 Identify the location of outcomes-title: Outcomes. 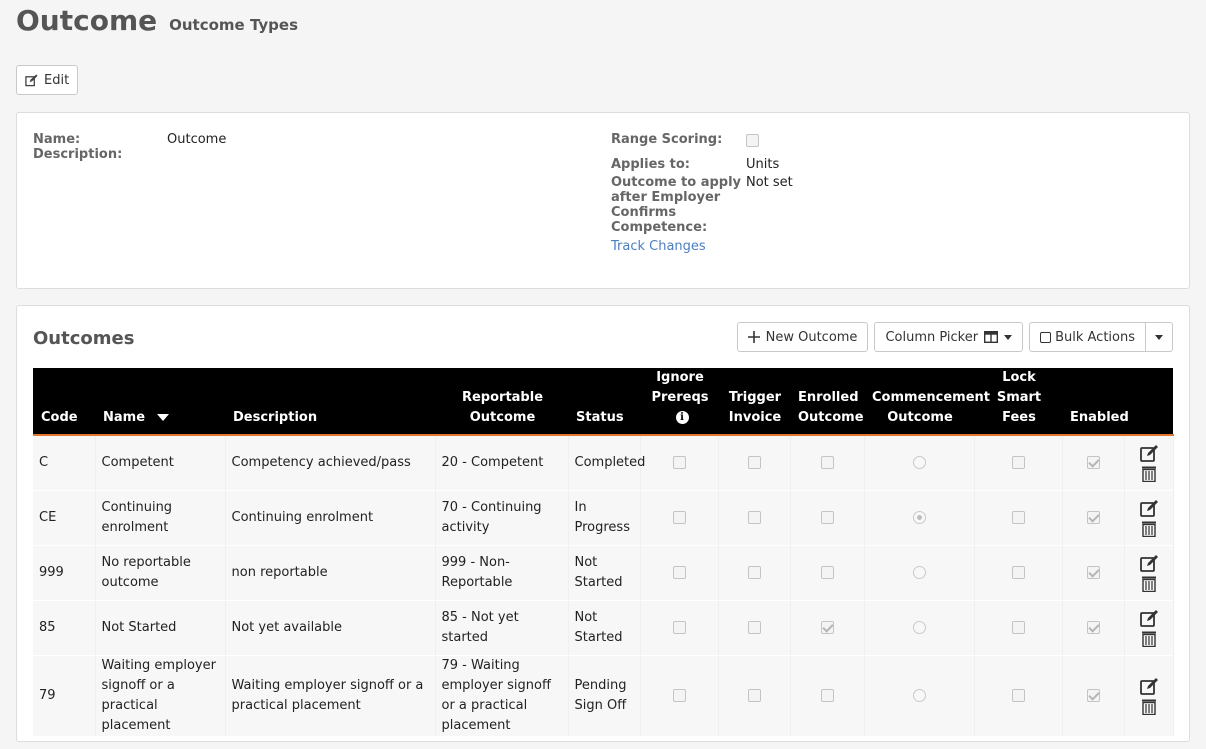
(84, 338).